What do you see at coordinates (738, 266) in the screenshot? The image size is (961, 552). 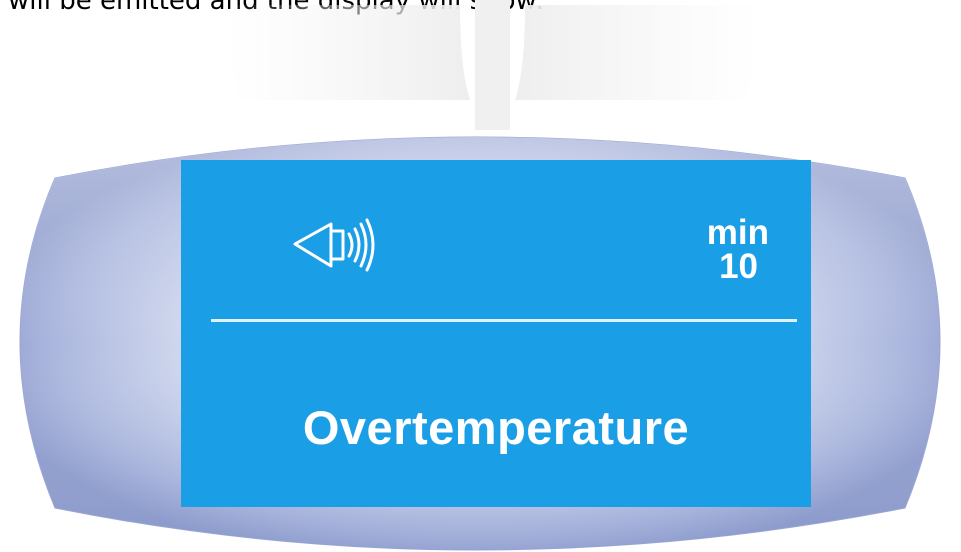 I see `timer-value: 10` at bounding box center [738, 266].